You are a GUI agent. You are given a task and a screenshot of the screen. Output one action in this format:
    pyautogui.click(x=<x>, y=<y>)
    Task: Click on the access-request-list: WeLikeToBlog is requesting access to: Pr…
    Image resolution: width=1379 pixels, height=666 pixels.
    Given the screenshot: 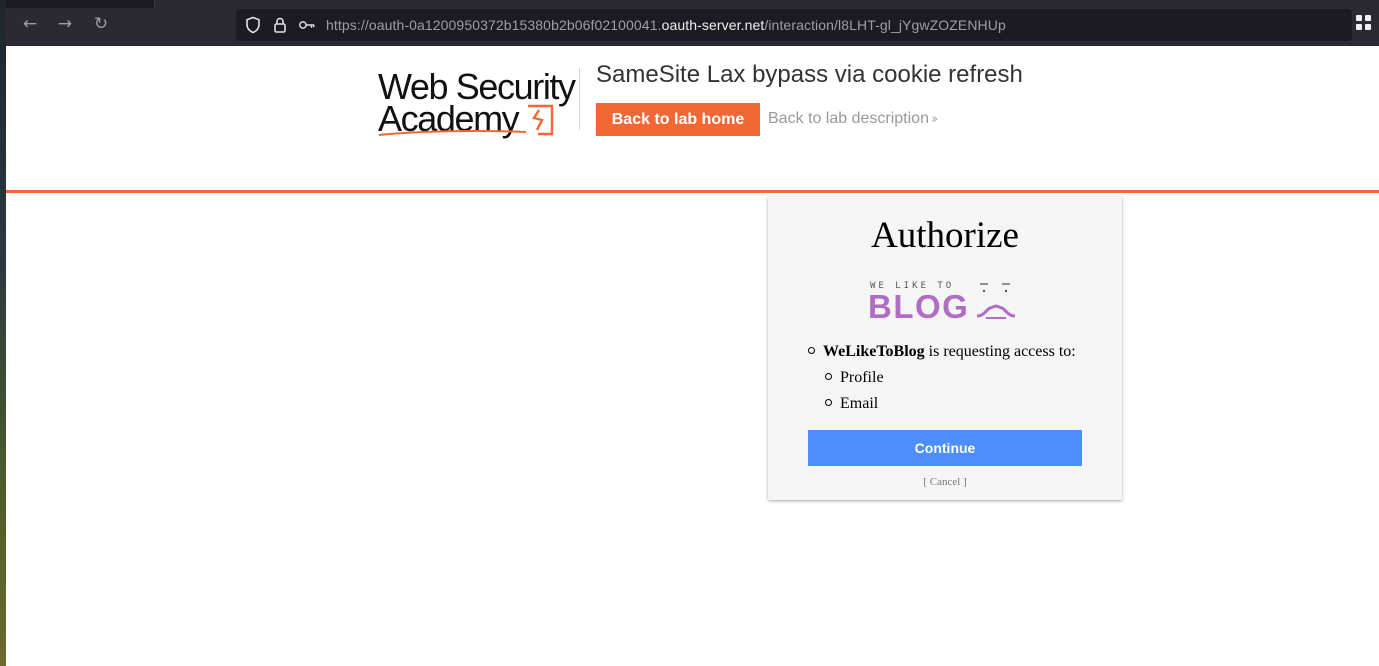 What is the action you would take?
    pyautogui.click(x=942, y=381)
    